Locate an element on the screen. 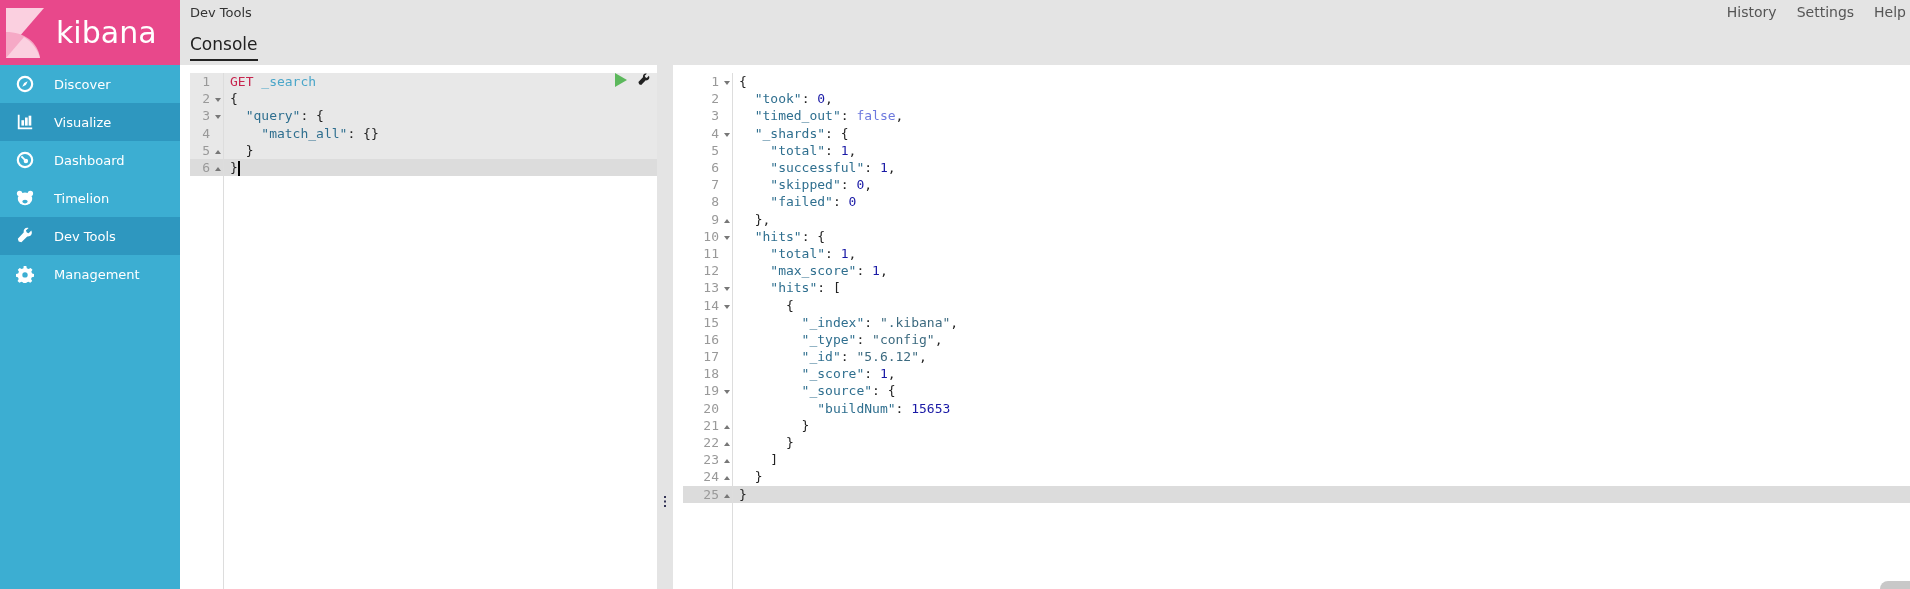 Image resolution: width=1910 pixels, height=589 pixels. code-line: 5 "total": 1, is located at coordinates (1296, 150).